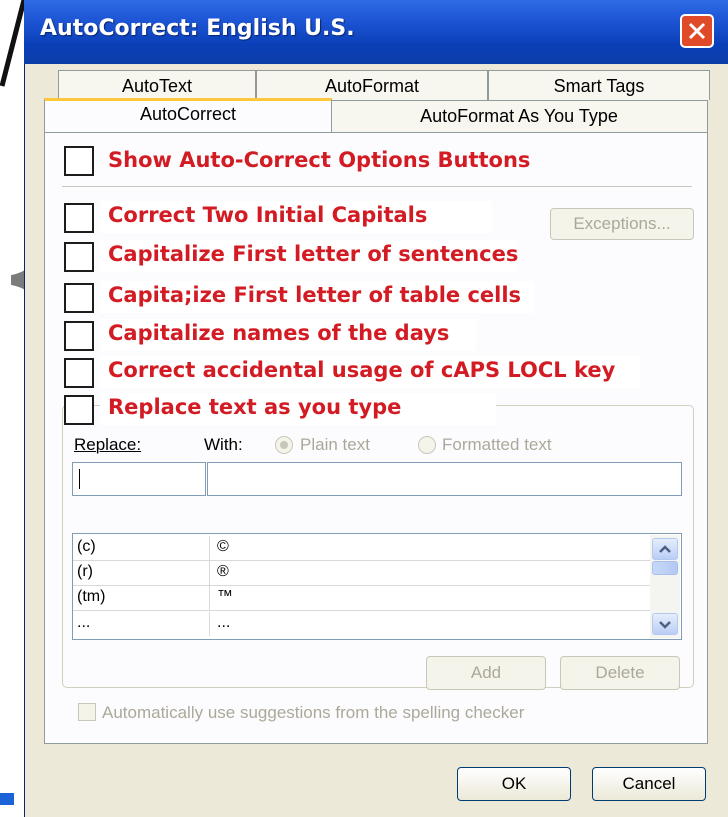  Describe the element at coordinates (87, 712) in the screenshot. I see `spelling-suggestions-checkbox` at that location.